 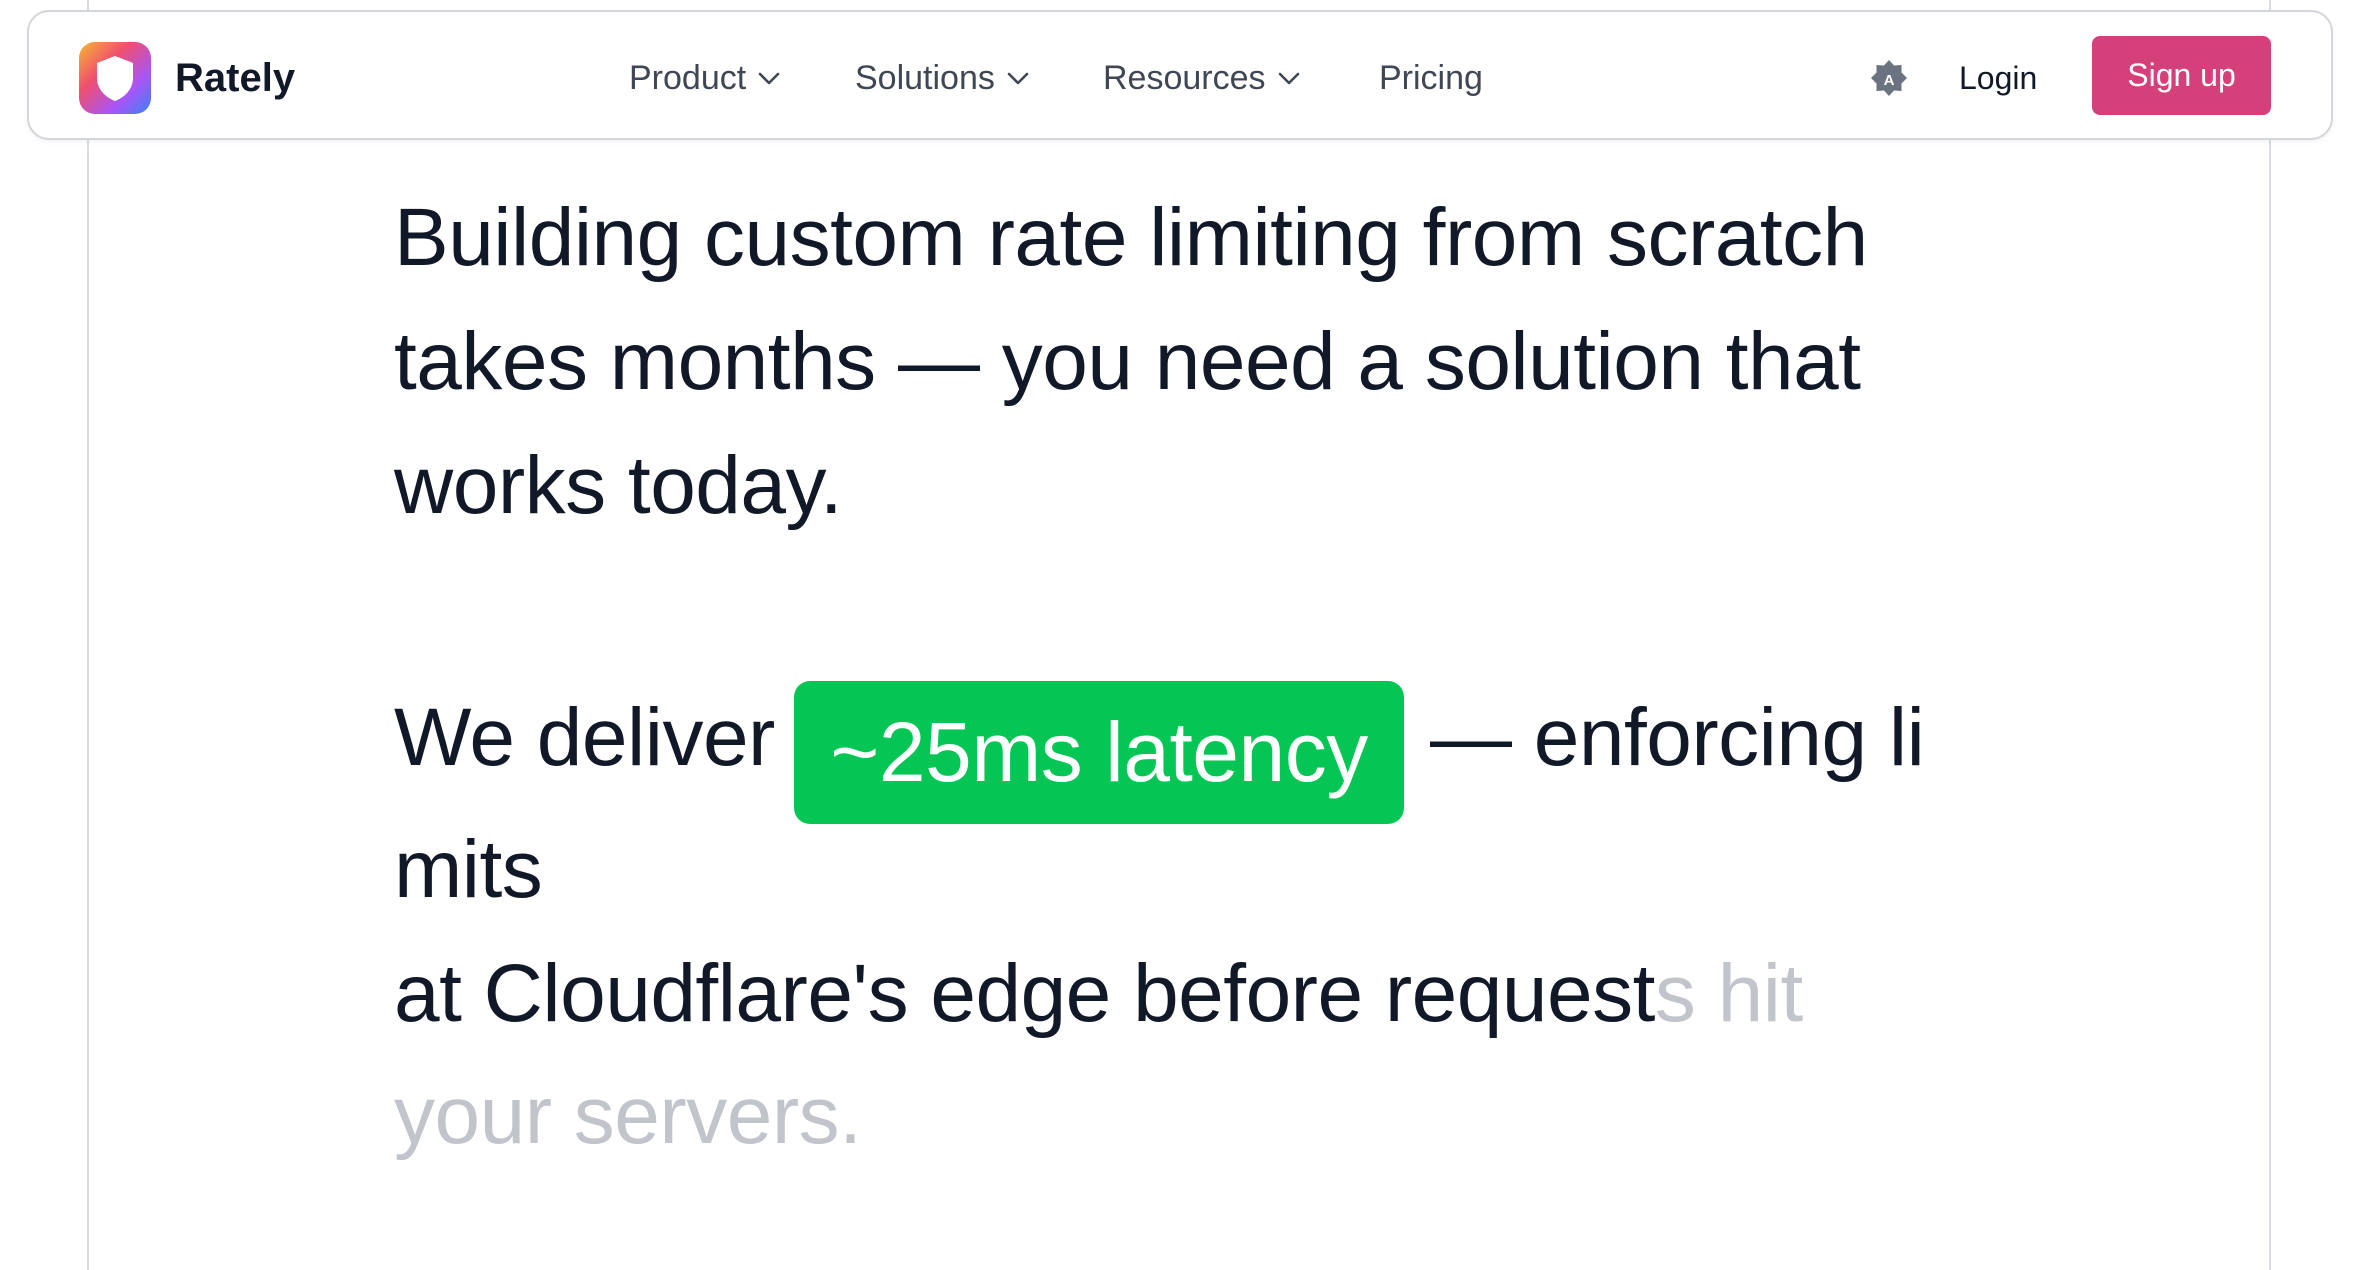 What do you see at coordinates (115, 78) in the screenshot?
I see `rately-logo-icon` at bounding box center [115, 78].